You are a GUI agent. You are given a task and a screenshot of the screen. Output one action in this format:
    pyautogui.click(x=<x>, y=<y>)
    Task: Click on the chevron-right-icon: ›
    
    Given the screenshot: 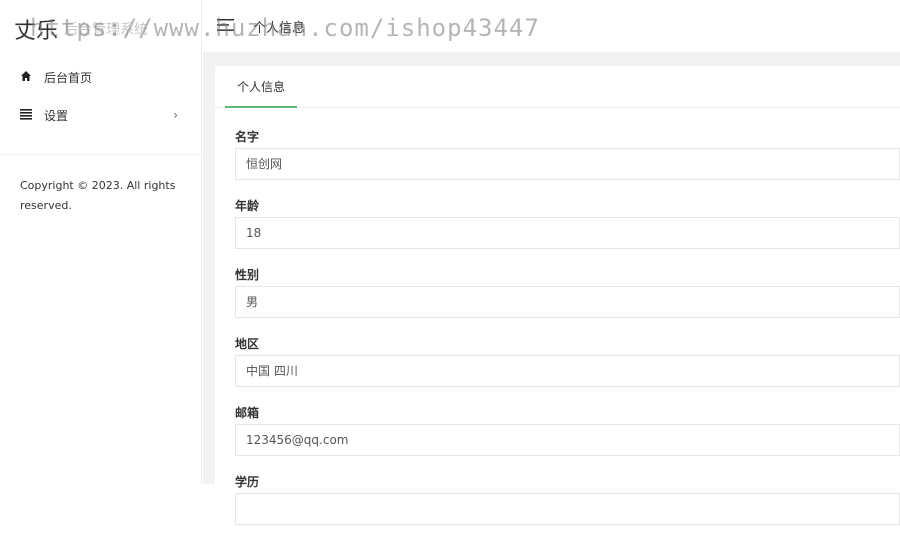 What is the action you would take?
    pyautogui.click(x=175, y=115)
    